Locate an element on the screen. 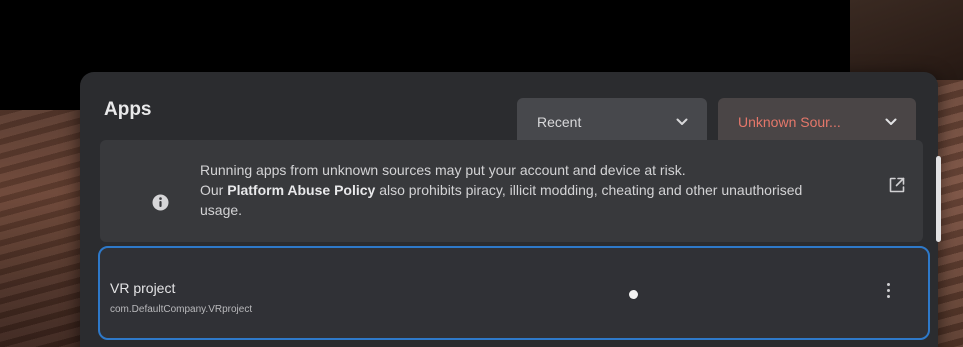  sort-dropdown: Recent is located at coordinates (612, 122).